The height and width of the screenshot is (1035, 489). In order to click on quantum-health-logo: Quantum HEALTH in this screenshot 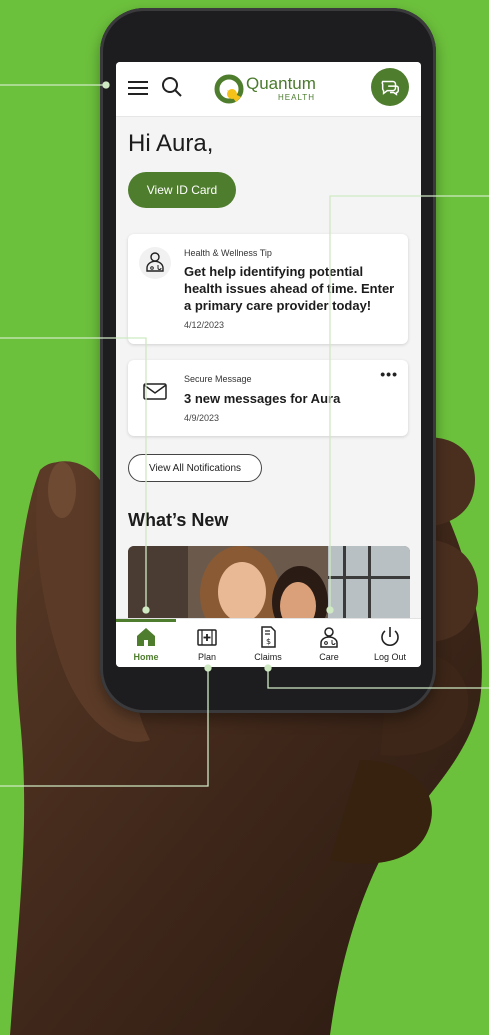, I will do `click(274, 89)`.